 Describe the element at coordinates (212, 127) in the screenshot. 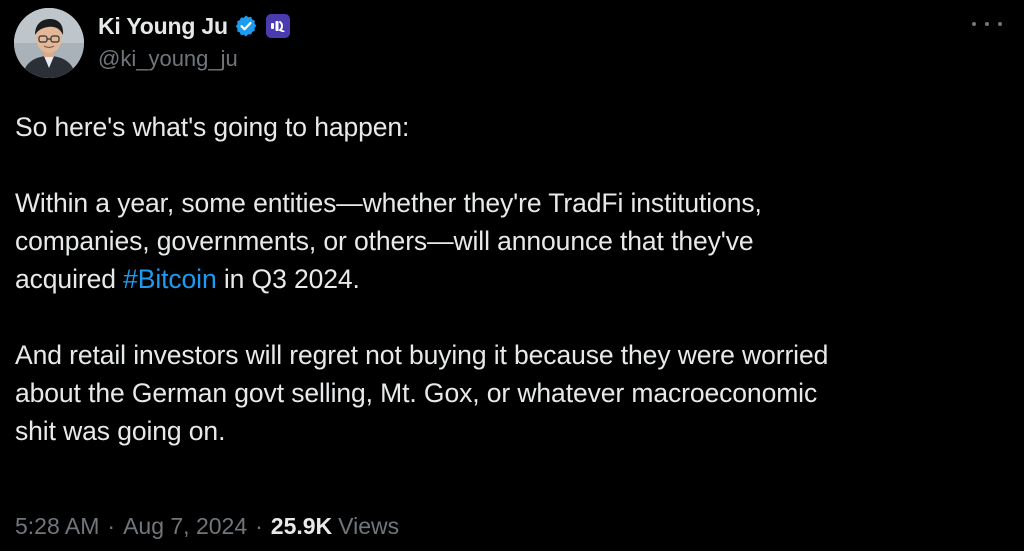

I see `tweet-line: So here's what's going to happen:` at that location.